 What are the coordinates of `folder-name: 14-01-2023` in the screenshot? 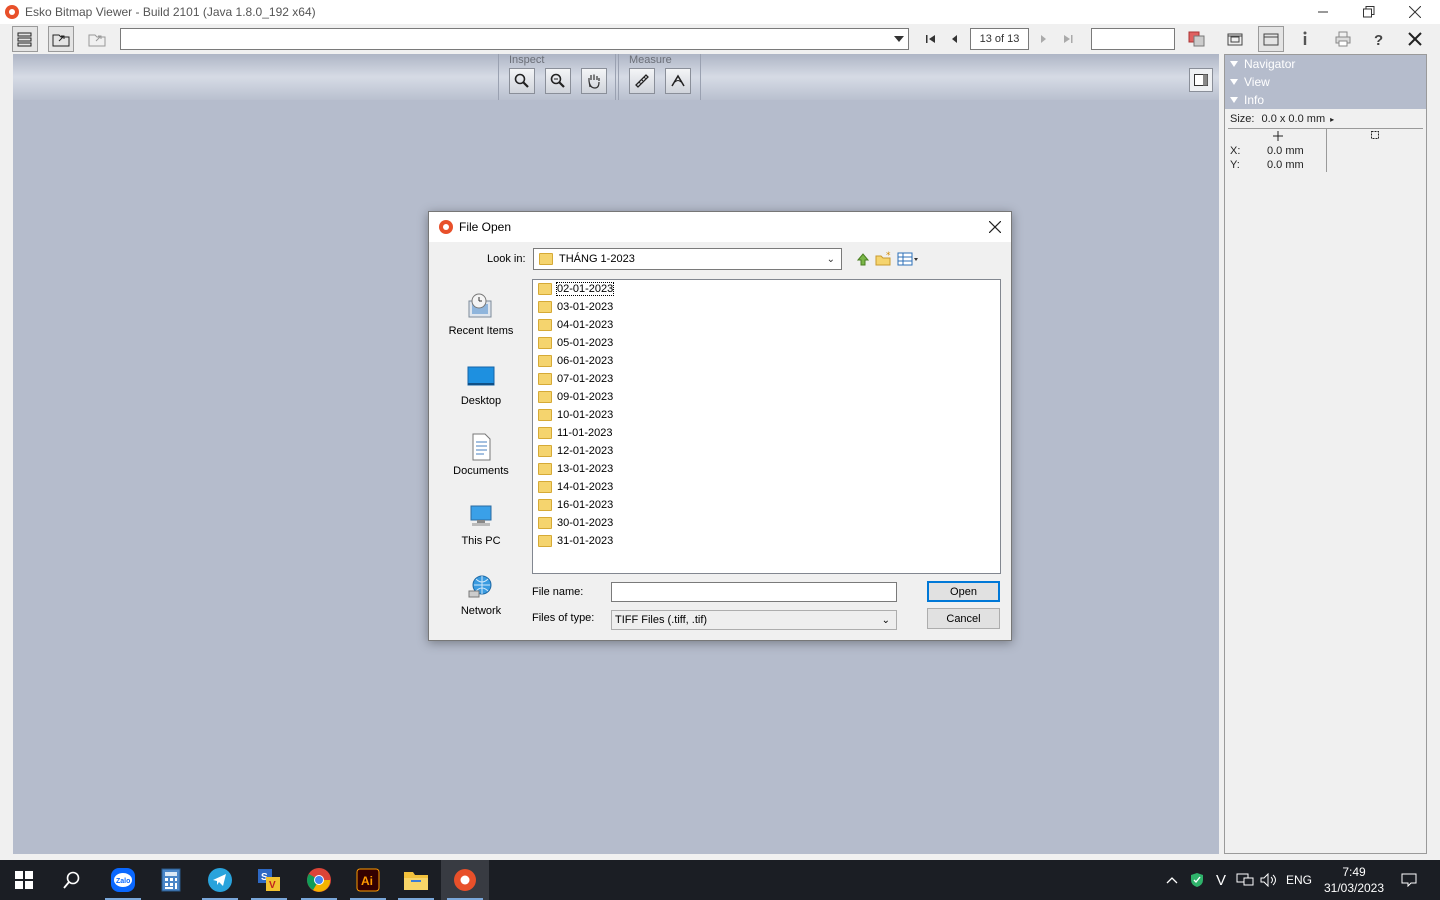 It's located at (585, 487).